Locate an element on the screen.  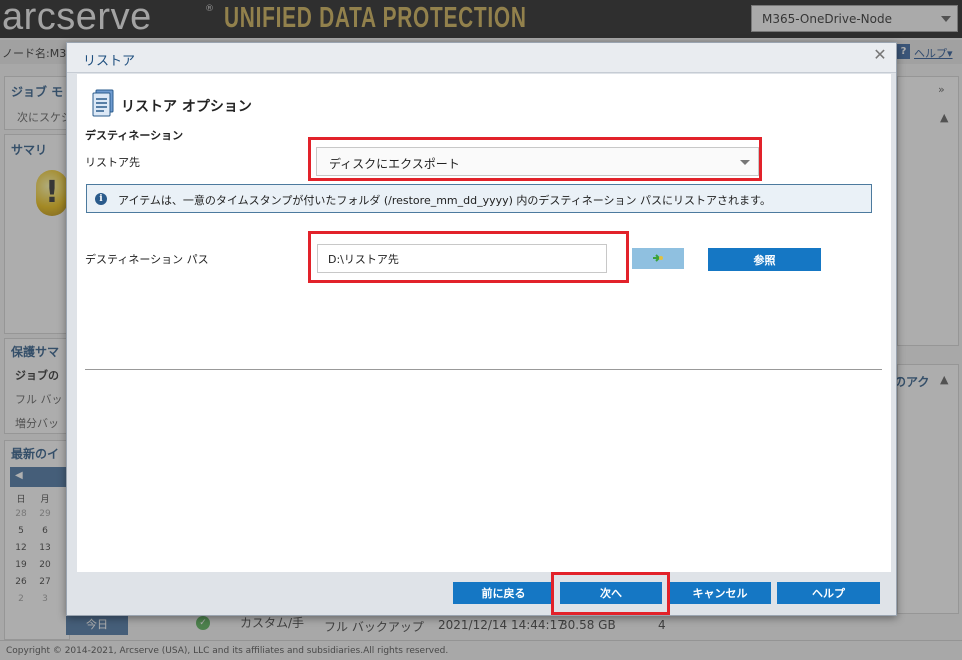
section-divider is located at coordinates (483, 369).